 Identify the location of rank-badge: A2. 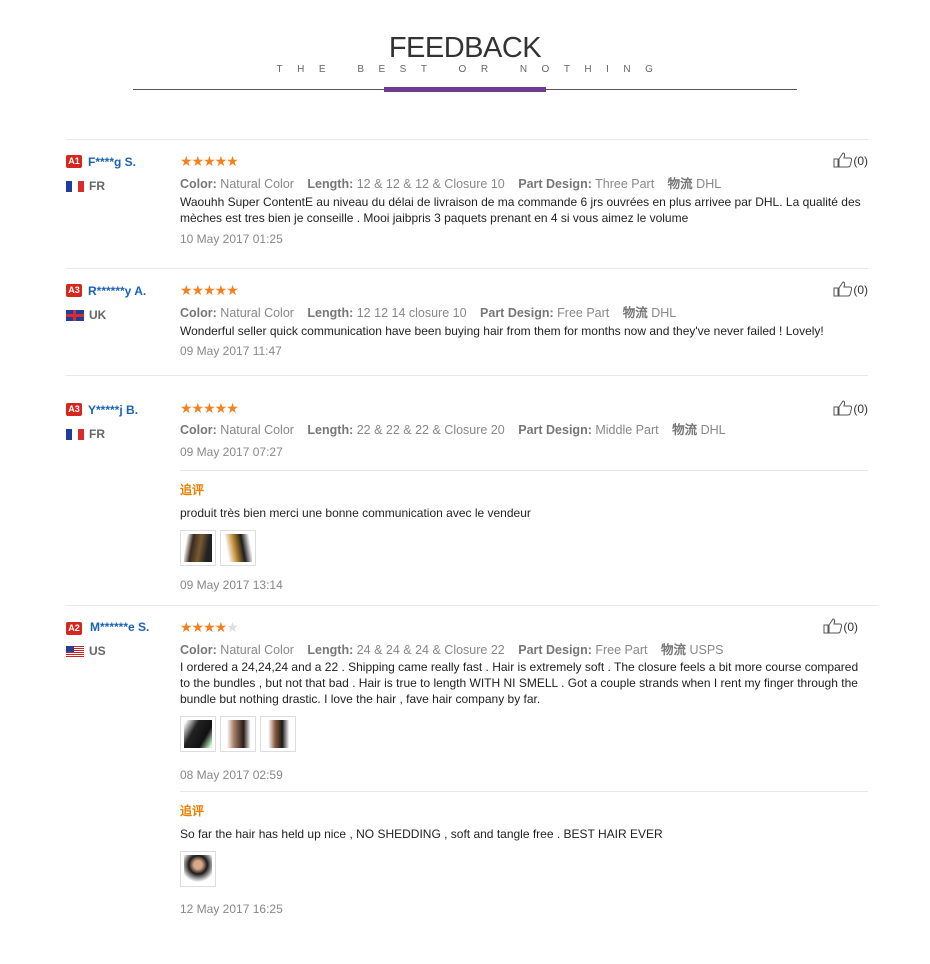
(74, 629).